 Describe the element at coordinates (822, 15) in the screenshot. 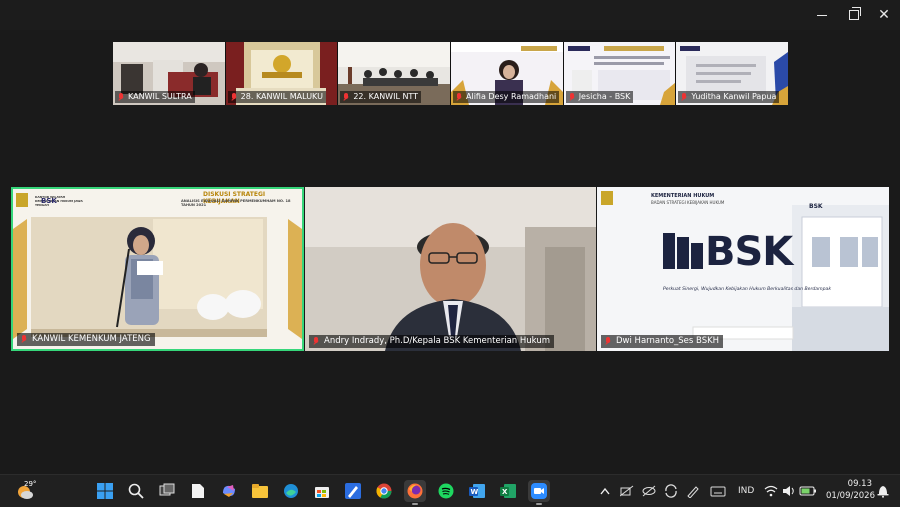

I see `minimize-button` at that location.